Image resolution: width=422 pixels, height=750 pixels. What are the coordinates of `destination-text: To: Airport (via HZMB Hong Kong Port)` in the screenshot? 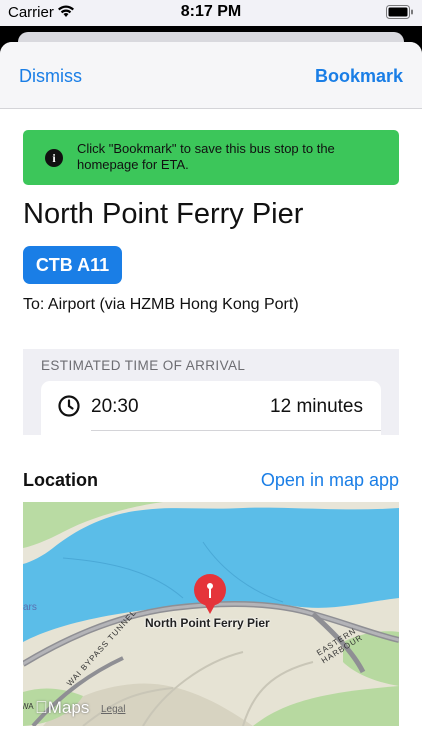 It's located at (161, 304).